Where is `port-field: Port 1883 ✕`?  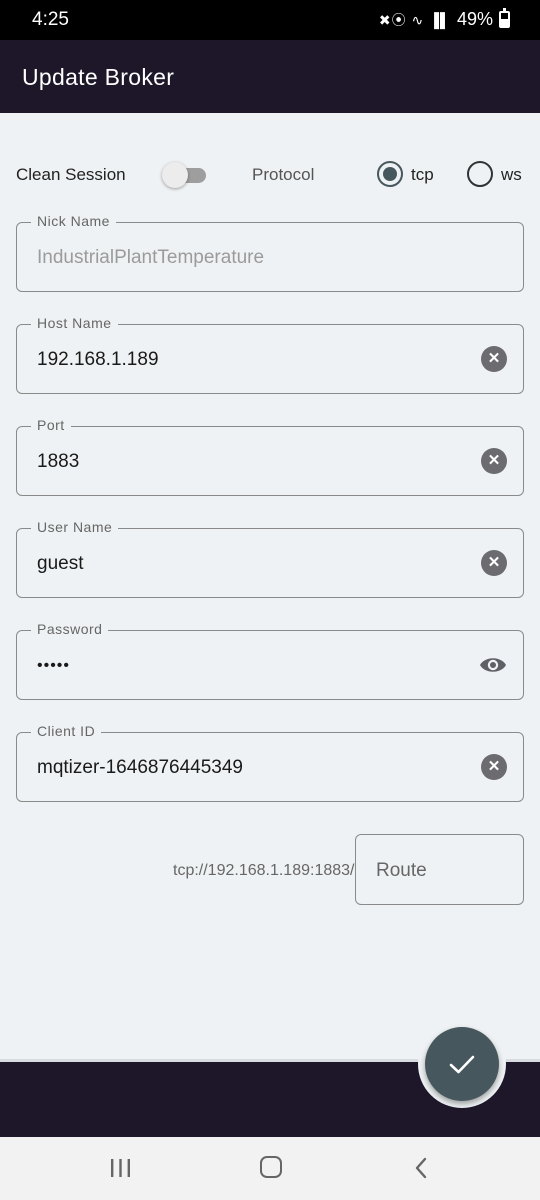 port-field: Port 1883 ✕ is located at coordinates (270, 456).